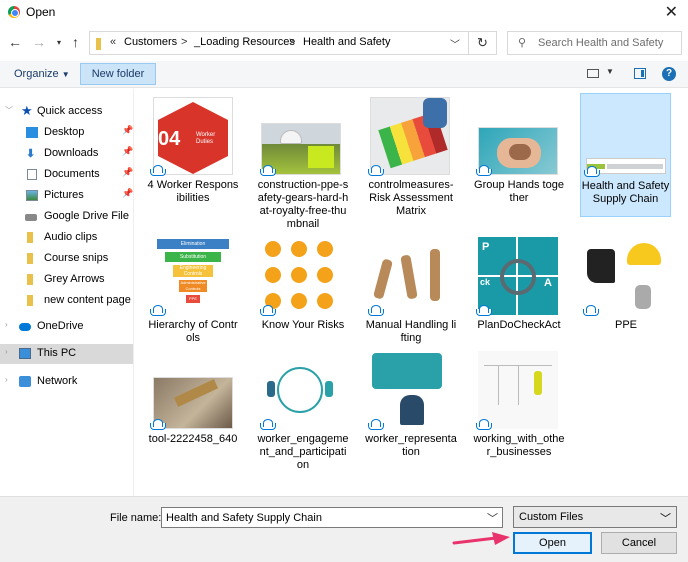  Describe the element at coordinates (36, 74) in the screenshot. I see `organize-label: Organize` at that location.